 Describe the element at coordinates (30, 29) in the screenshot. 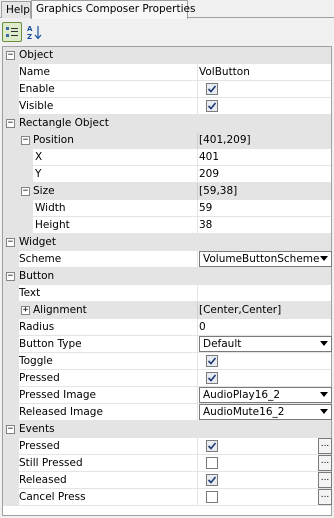

I see `svg-text: A` at that location.